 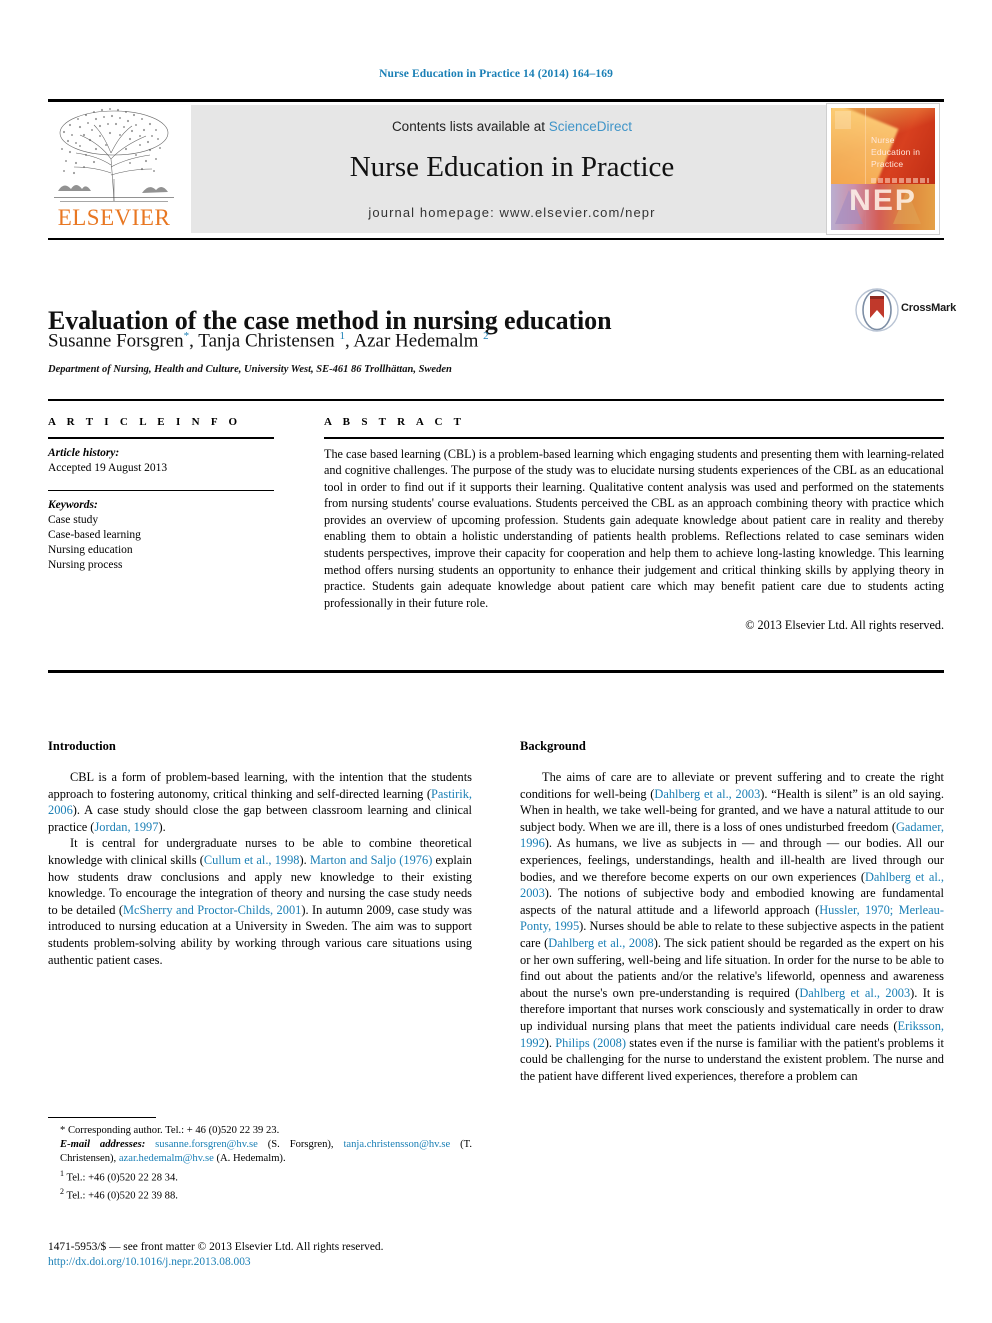 I want to click on contents-prefix-text: Contents lists available at, so click(x=470, y=126).